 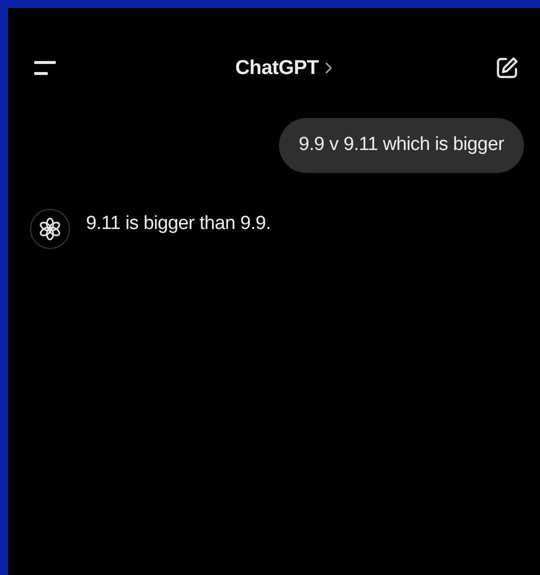 I want to click on new-chat-button, so click(x=507, y=68).